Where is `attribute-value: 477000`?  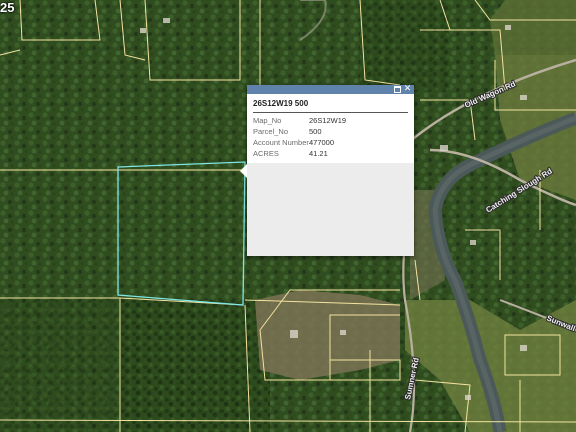 attribute-value: 477000 is located at coordinates (322, 142).